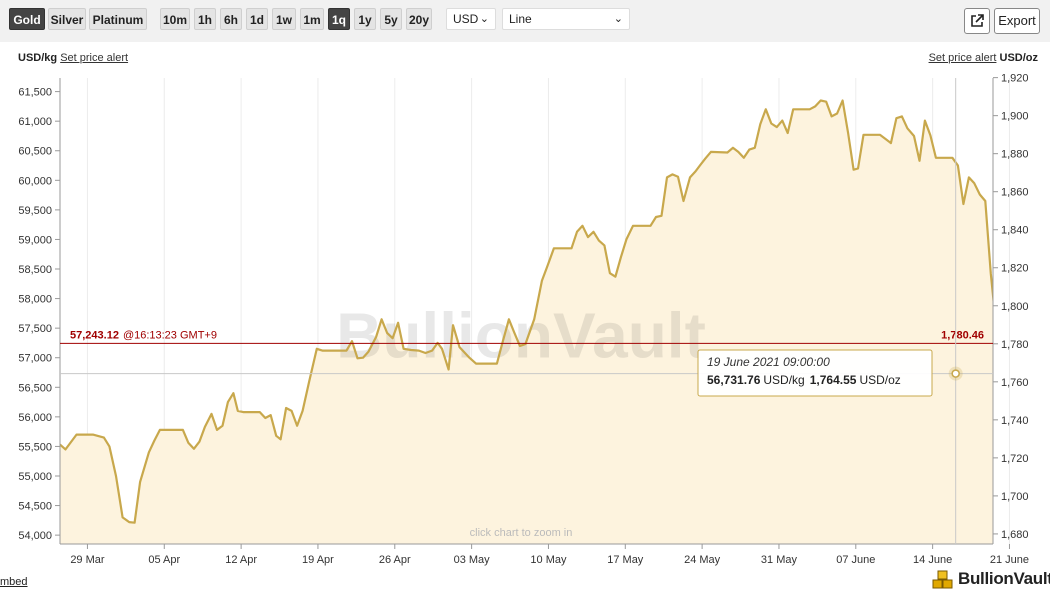 The height and width of the screenshot is (592, 1050). Describe the element at coordinates (702, 560) in the screenshot. I see `x-tick-label: 24 May` at that location.